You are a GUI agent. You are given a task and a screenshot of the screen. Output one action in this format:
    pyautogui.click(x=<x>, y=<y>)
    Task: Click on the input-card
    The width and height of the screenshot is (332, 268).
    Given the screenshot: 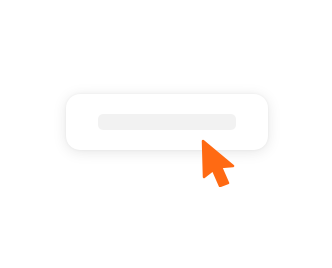 What is the action you would take?
    pyautogui.click(x=167, y=122)
    